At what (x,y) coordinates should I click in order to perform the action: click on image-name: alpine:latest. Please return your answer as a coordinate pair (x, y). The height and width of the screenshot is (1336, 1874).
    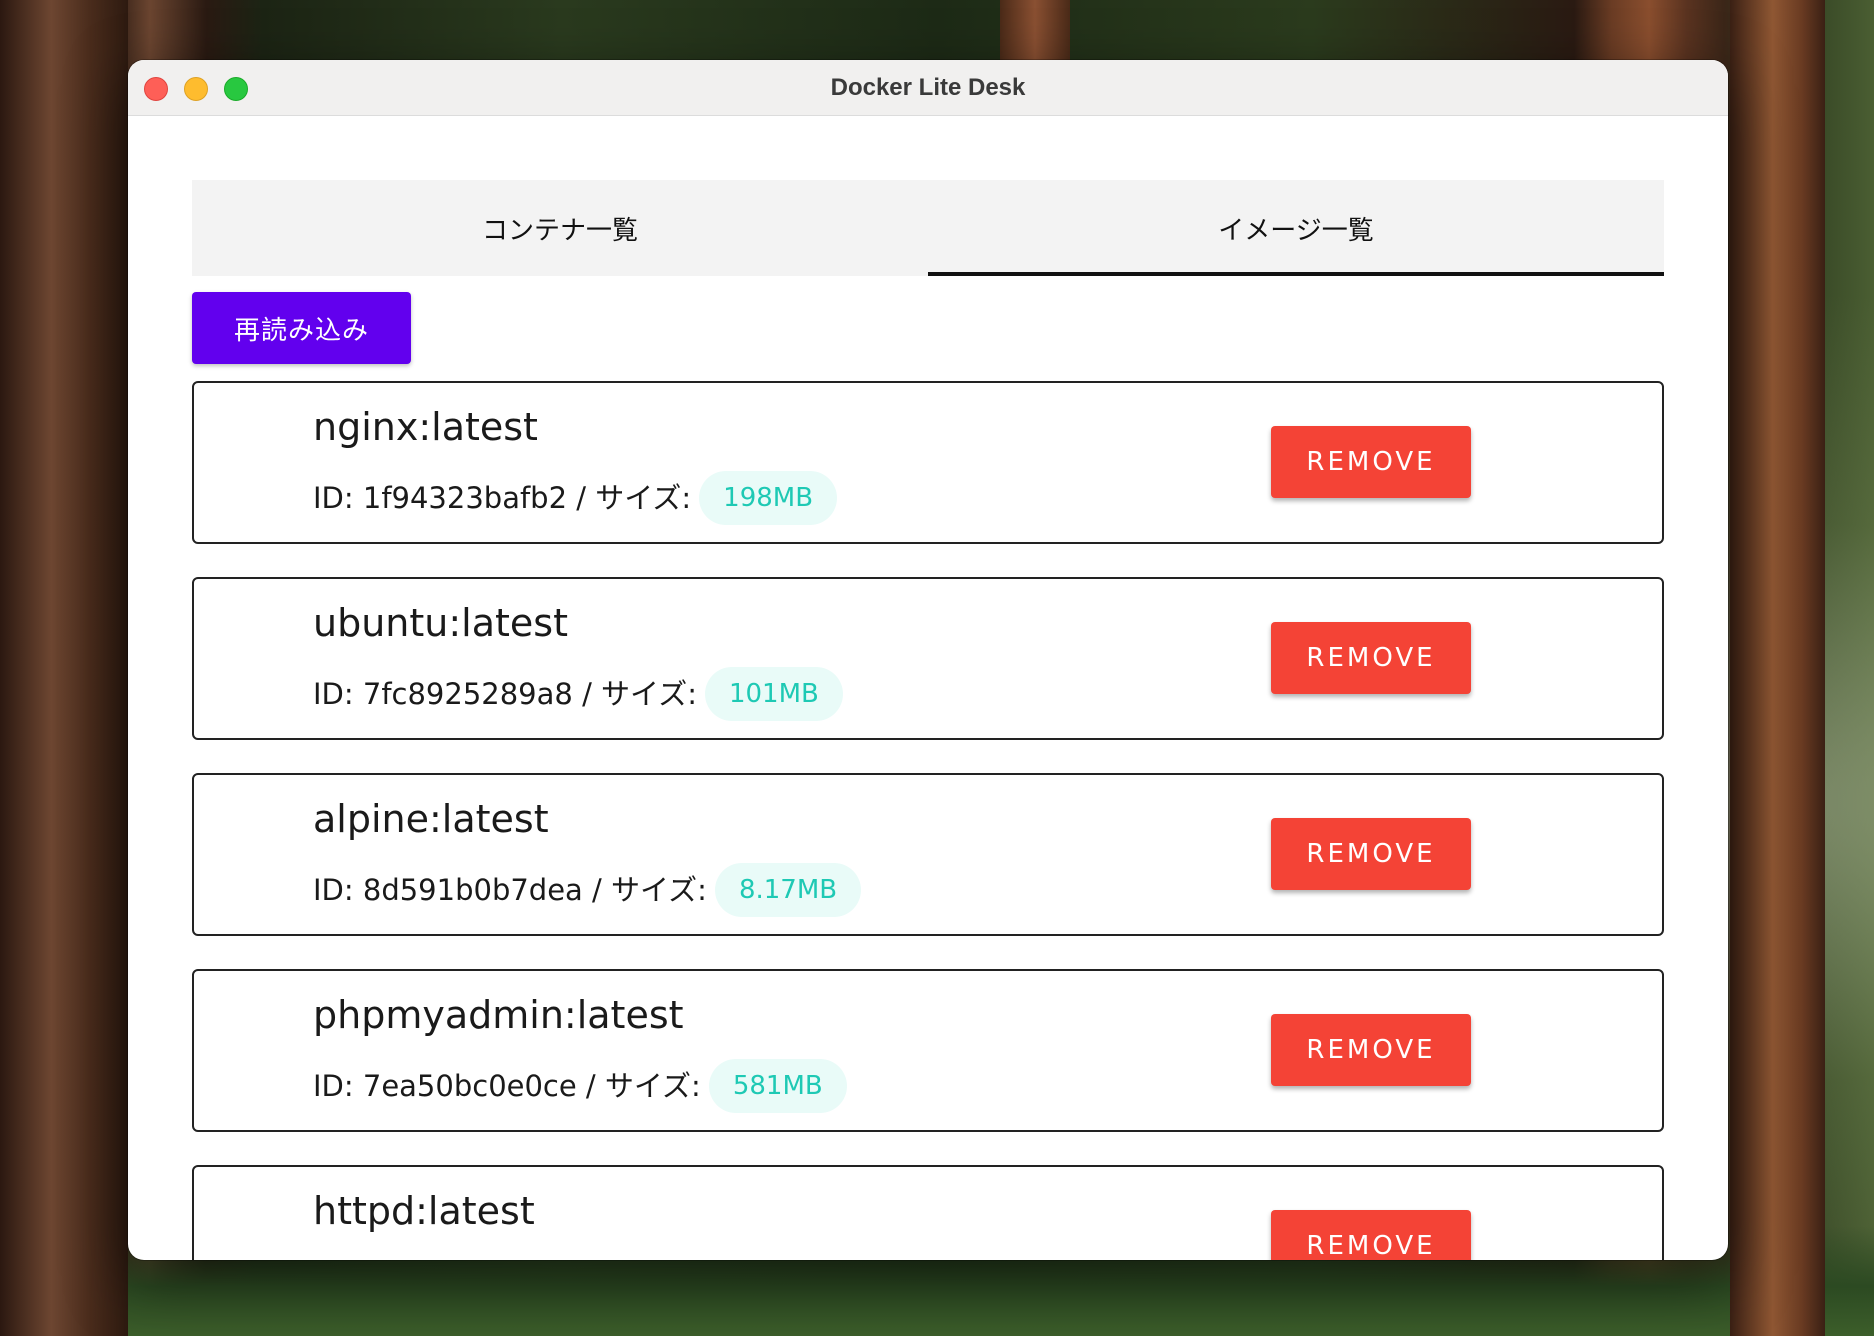
    Looking at the image, I should click on (431, 819).